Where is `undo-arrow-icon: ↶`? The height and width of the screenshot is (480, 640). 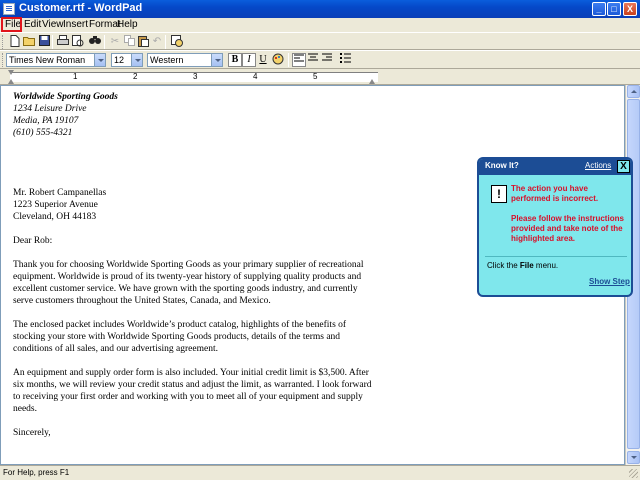 undo-arrow-icon: ↶ is located at coordinates (157, 42).